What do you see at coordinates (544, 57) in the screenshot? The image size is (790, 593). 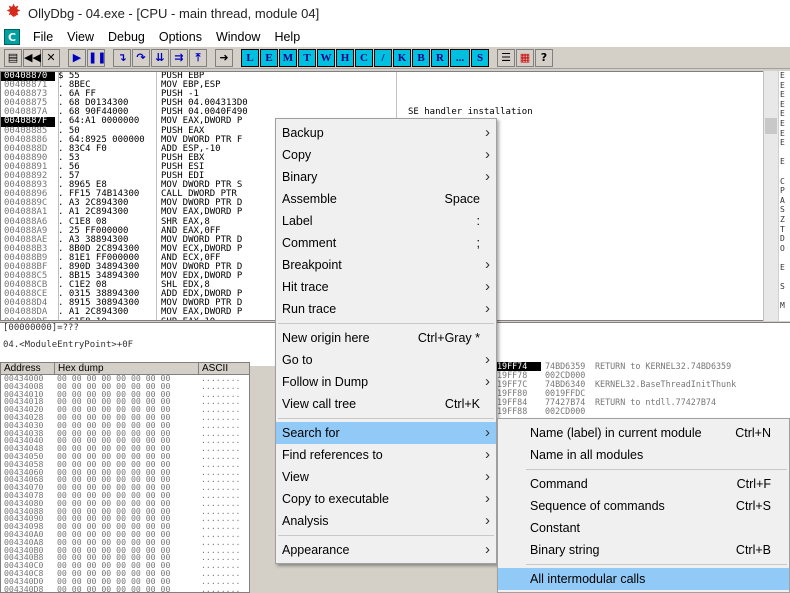 I see `help-icon: ?` at bounding box center [544, 57].